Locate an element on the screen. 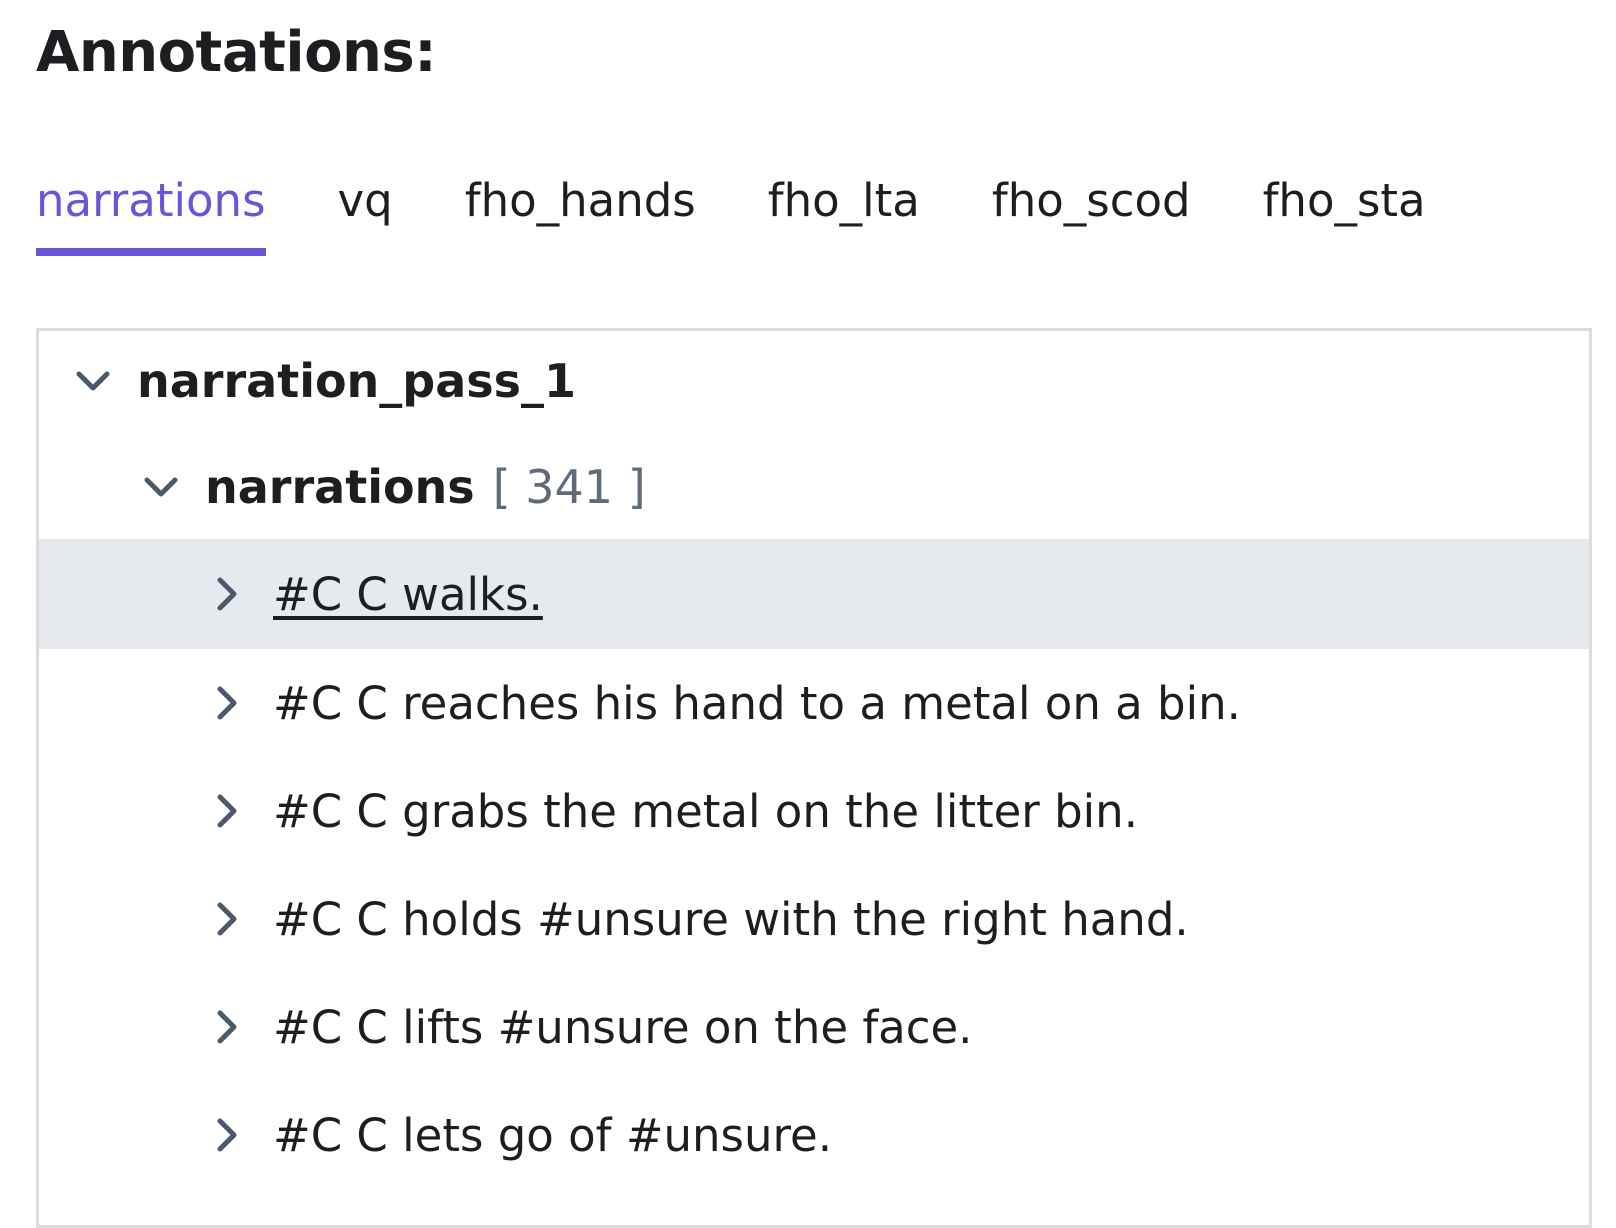  narrations-count: [ 341 ] is located at coordinates (569, 487).